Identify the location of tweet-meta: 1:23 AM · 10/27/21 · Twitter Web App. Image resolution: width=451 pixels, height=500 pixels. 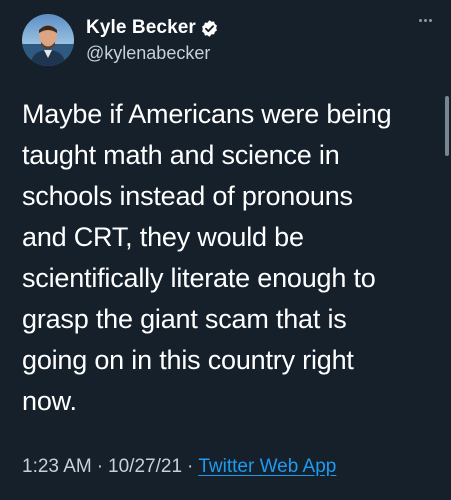
(179, 467).